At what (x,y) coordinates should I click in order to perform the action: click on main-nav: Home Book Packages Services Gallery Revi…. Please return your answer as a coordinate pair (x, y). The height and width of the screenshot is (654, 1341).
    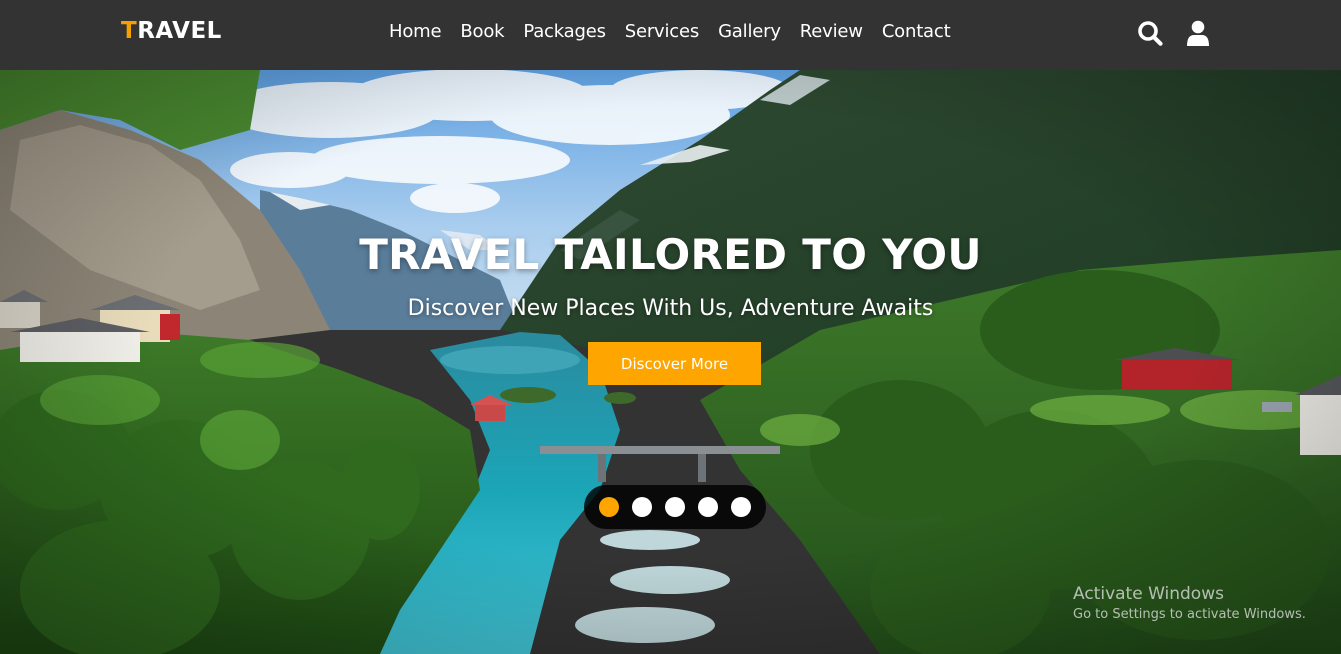
    Looking at the image, I should click on (670, 31).